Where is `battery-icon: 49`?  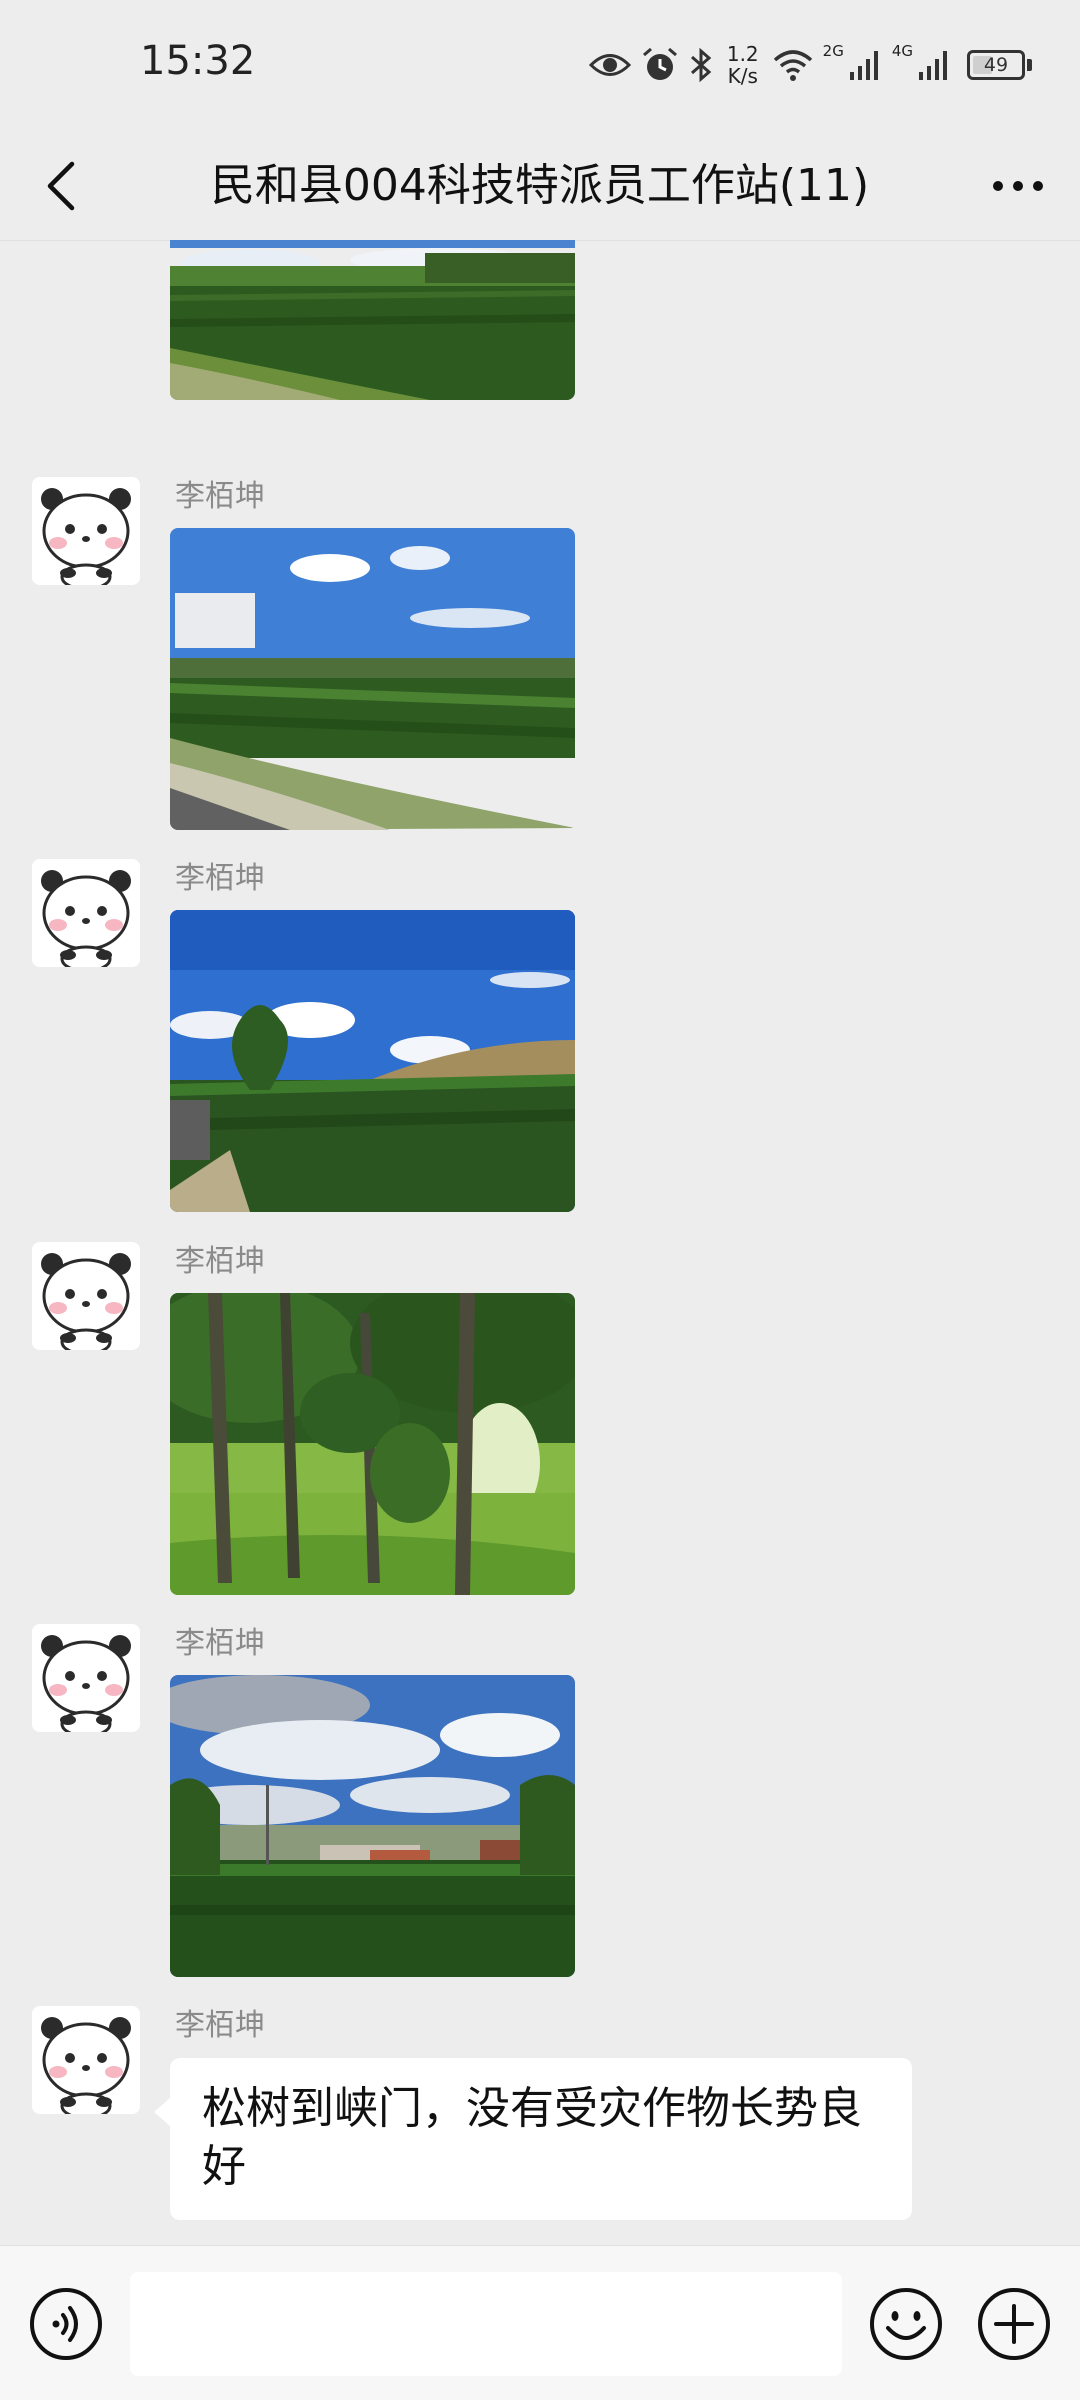
battery-icon: 49 is located at coordinates (996, 65).